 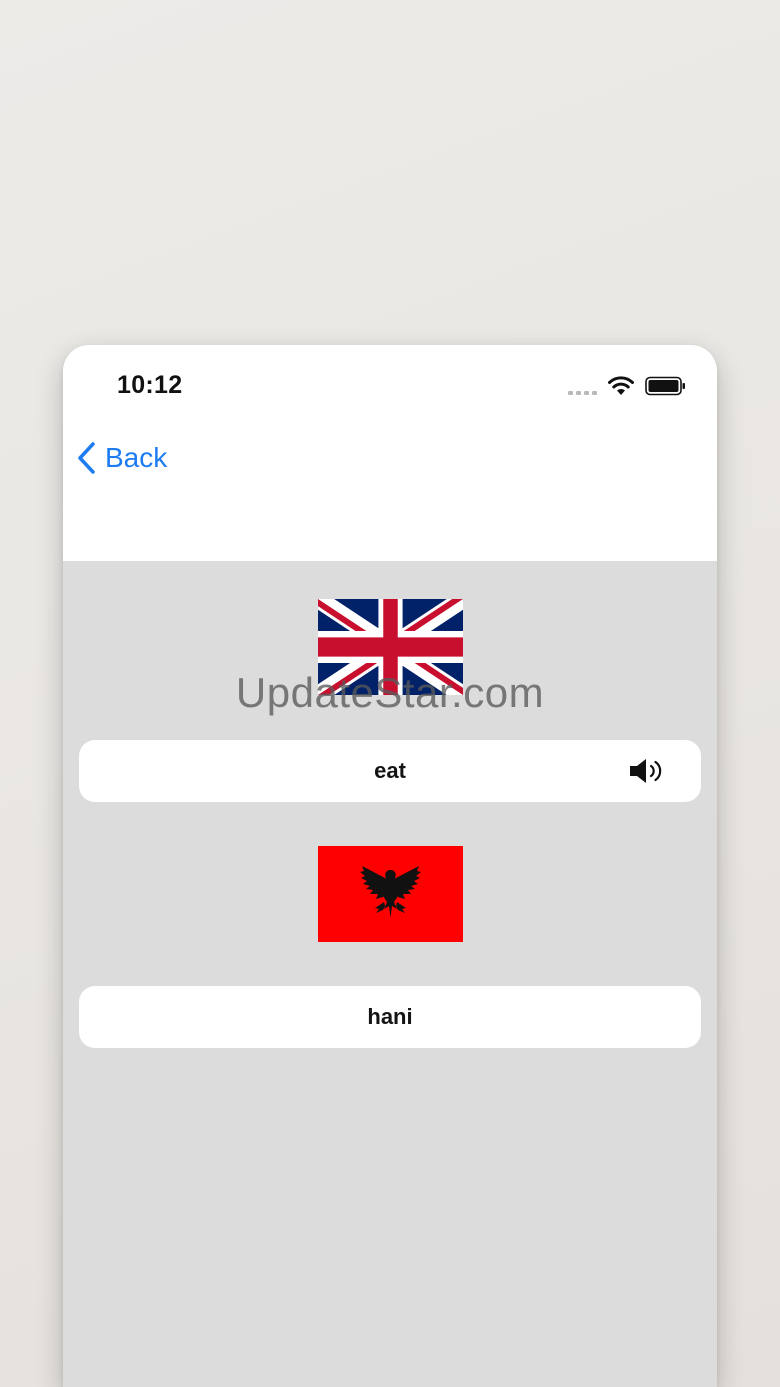 I want to click on watermark-text: UpdateStar.com, so click(x=390, y=692).